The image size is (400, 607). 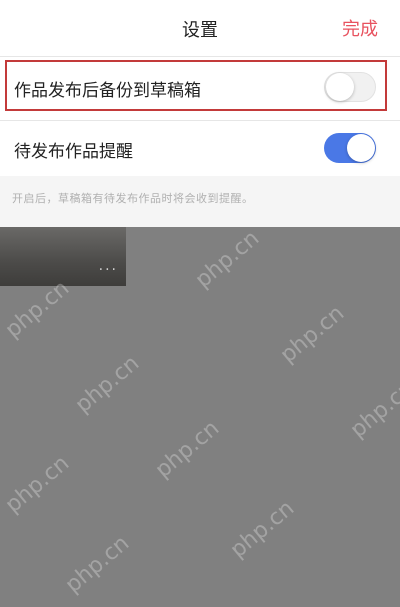 I want to click on nav-bar: 设置 完成, so click(x=200, y=28).